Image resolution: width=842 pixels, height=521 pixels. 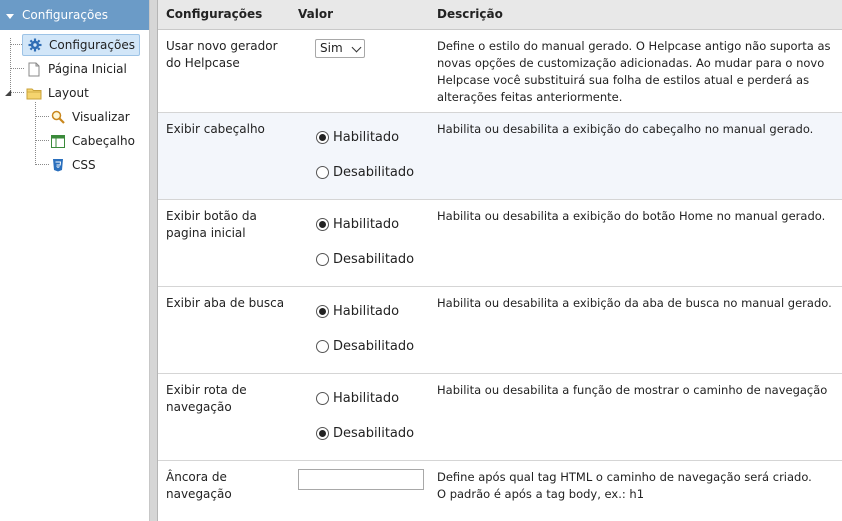 What do you see at coordinates (356, 47) in the screenshot?
I see `chevron-down-icon` at bounding box center [356, 47].